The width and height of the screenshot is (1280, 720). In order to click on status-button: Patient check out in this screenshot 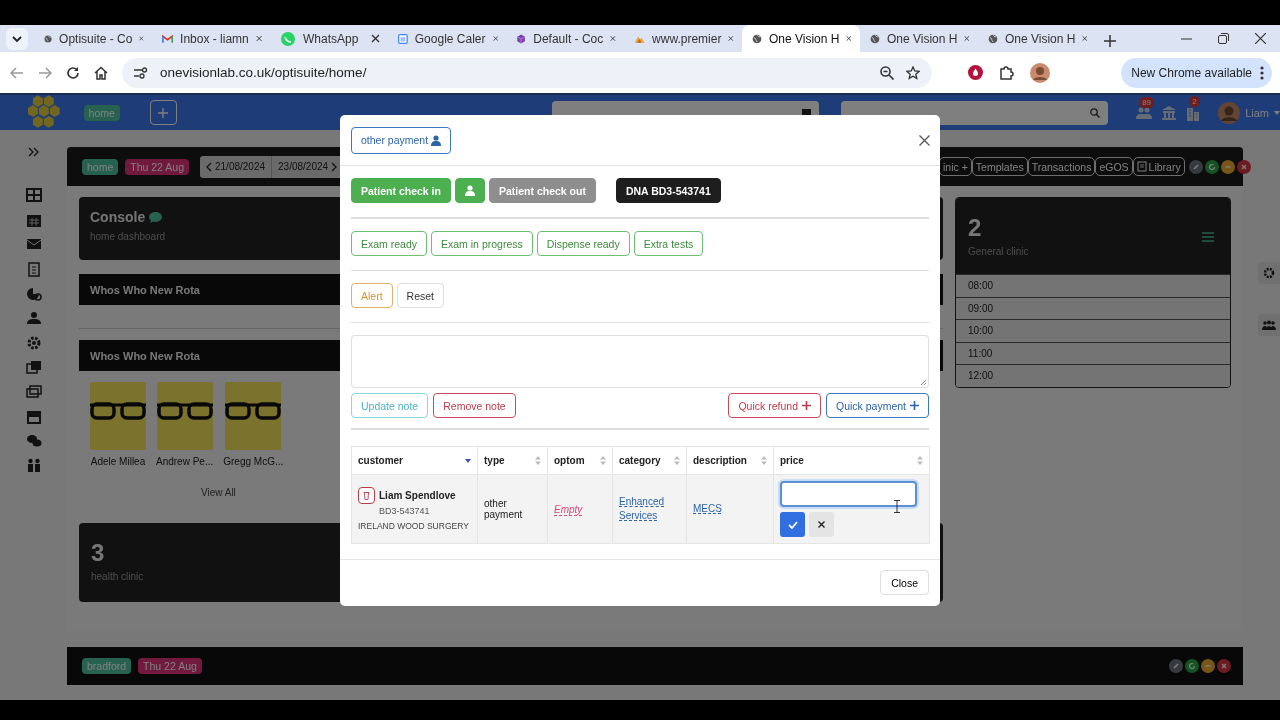, I will do `click(542, 190)`.